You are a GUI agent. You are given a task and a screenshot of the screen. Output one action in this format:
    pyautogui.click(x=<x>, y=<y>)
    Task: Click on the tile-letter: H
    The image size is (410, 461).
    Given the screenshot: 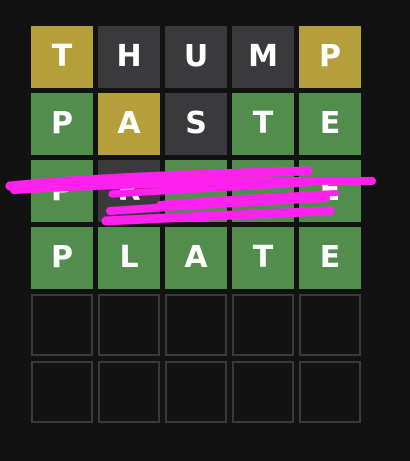 What is the action you would take?
    pyautogui.click(x=129, y=56)
    